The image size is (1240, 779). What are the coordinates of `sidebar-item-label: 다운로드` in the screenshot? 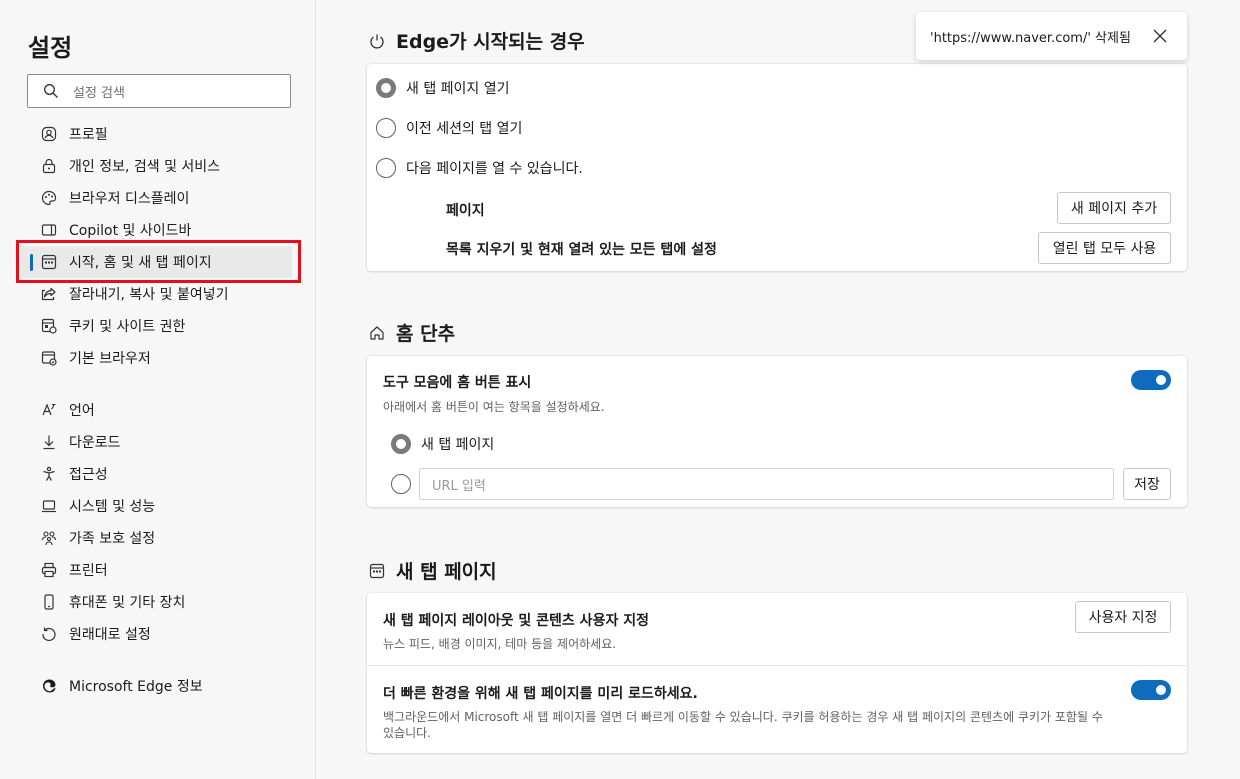 It's located at (95, 443).